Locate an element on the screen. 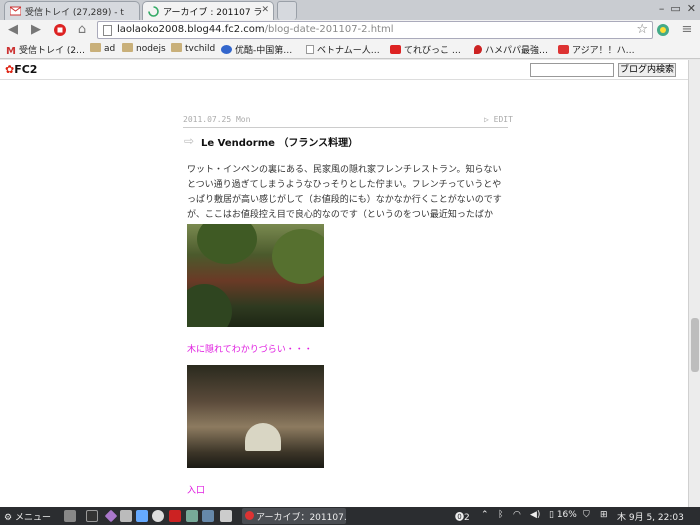  menu-icon: ⚙ is located at coordinates (8, 518).